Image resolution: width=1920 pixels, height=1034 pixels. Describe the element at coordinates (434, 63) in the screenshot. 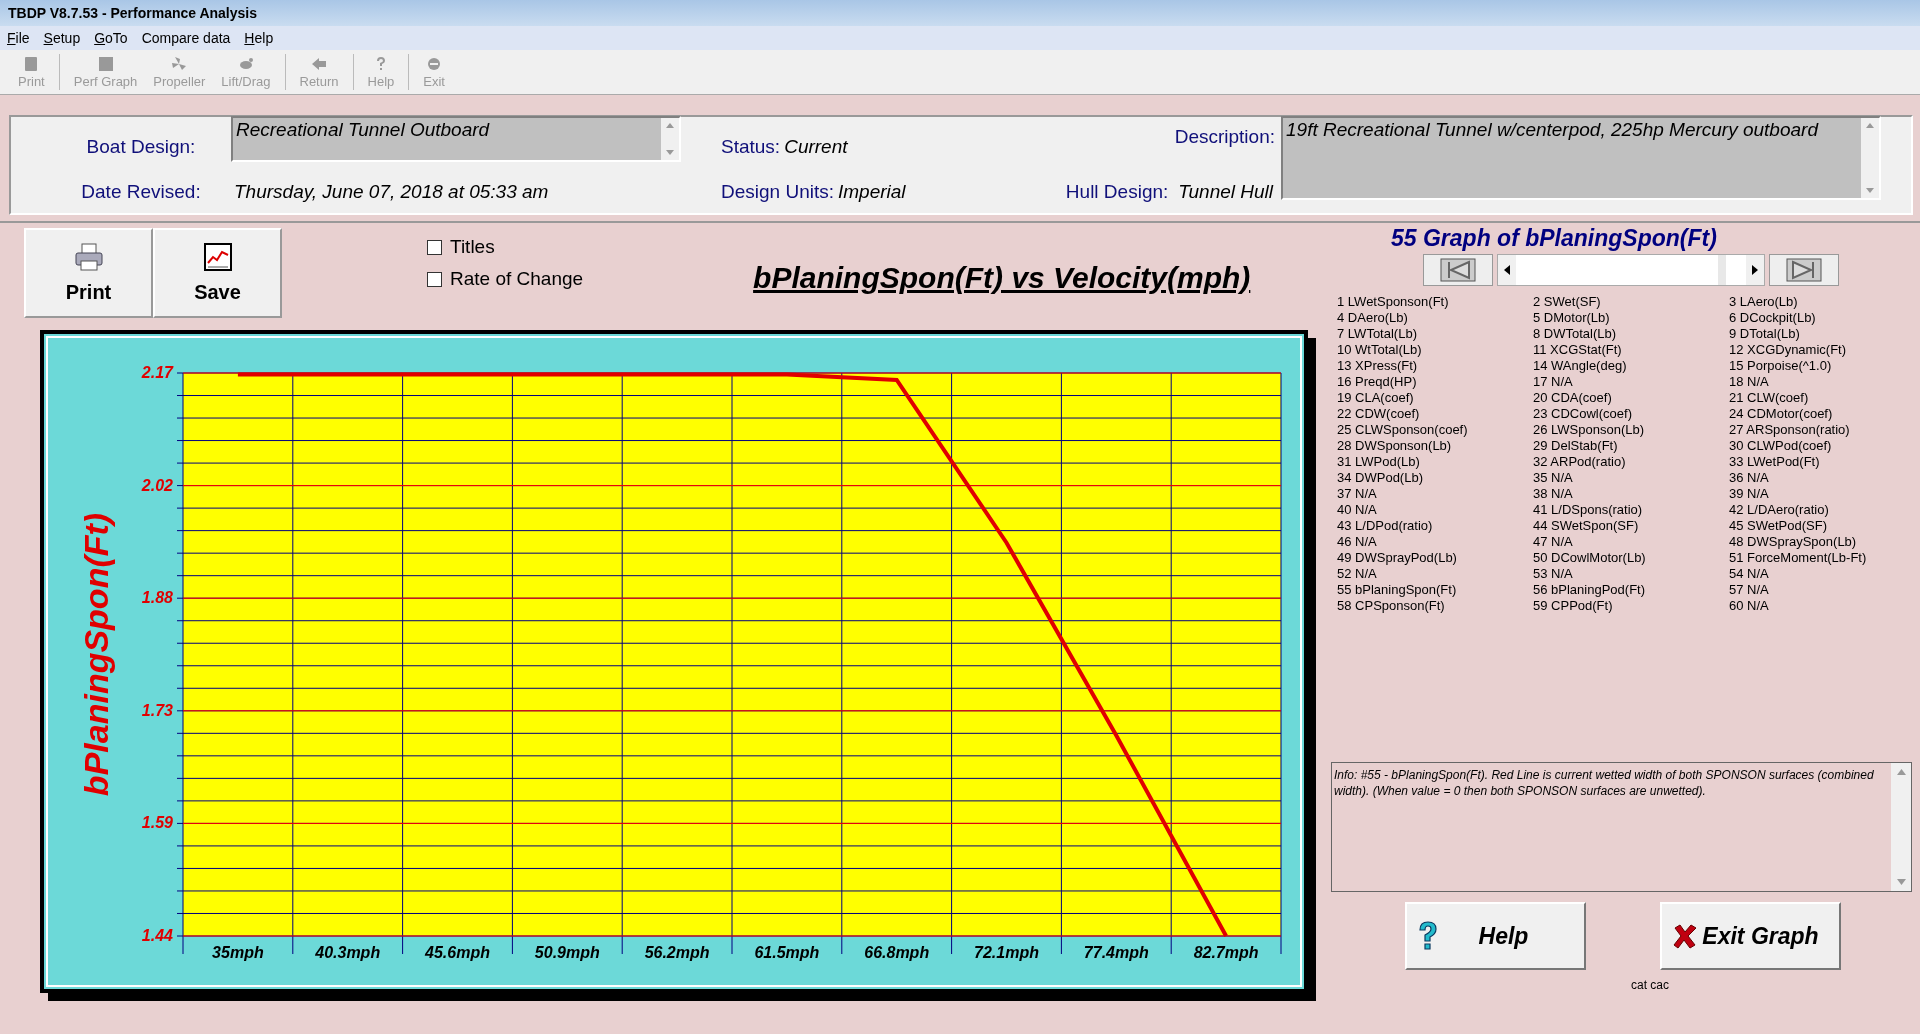

I see `no-entry-icon` at that location.